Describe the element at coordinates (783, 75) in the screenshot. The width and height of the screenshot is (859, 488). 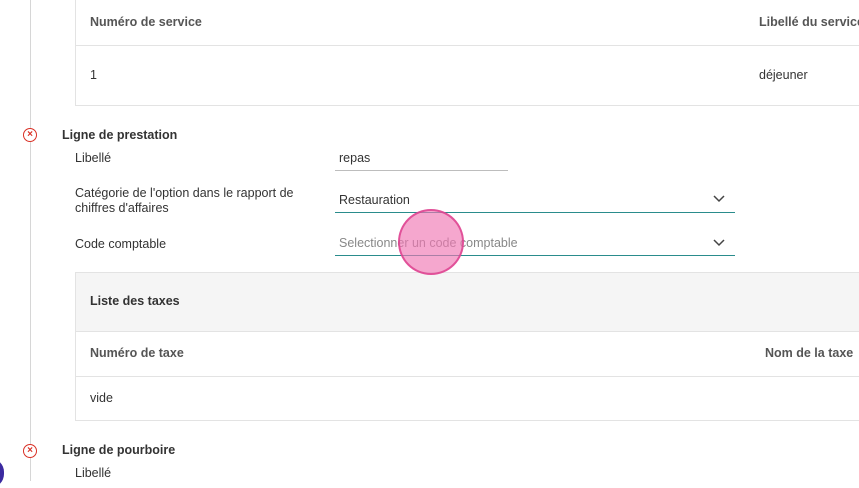
I see `service-label-cell: déjeuner` at that location.